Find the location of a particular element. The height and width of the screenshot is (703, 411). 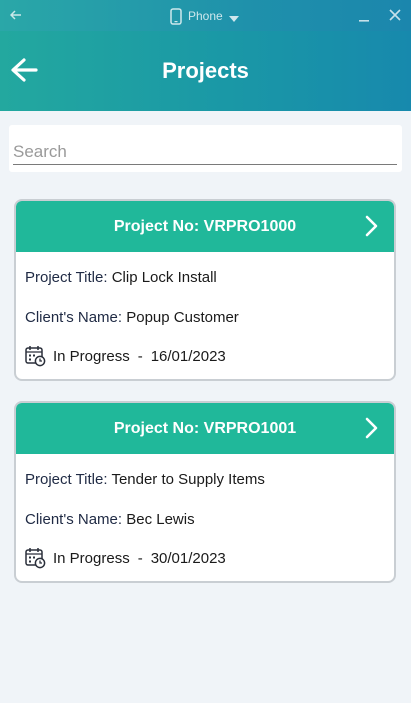

project-card-header: Project No: VRPRO1000 is located at coordinates (205, 226).